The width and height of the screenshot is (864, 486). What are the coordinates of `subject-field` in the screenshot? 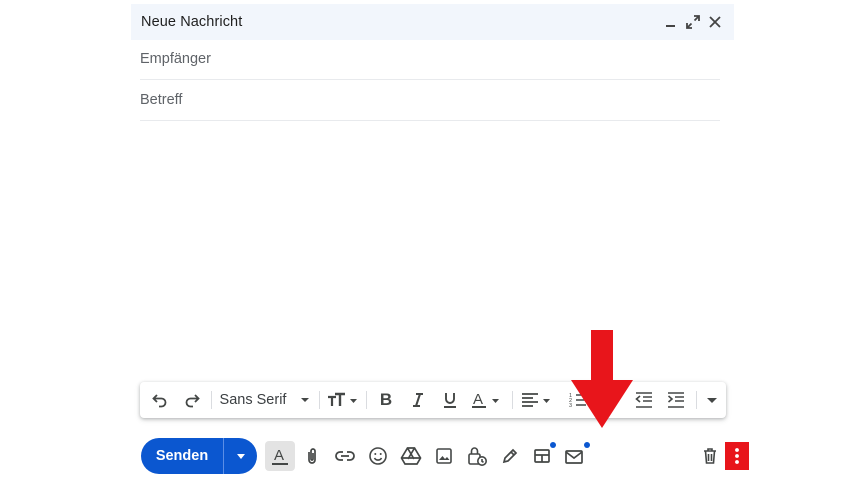 It's located at (430, 100).